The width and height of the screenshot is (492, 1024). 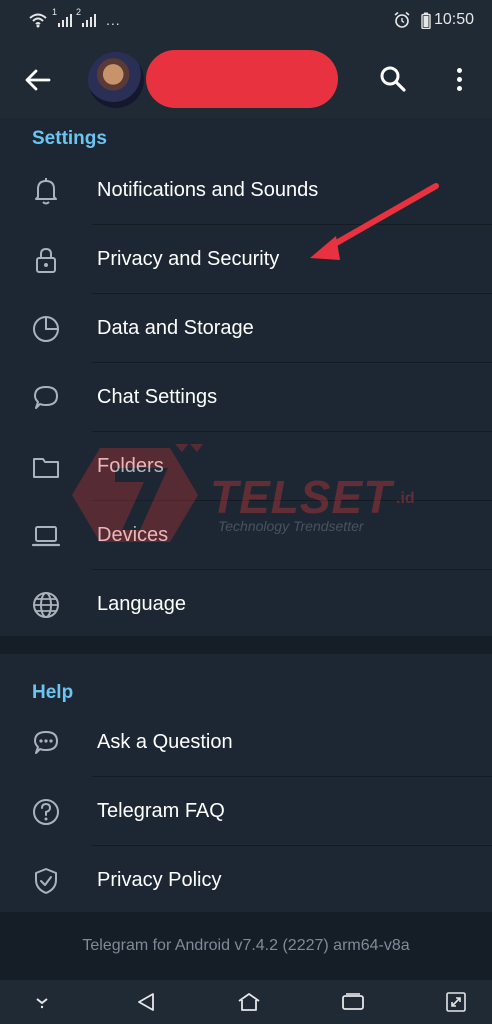 I want to click on chat-dots-icon, so click(x=46, y=742).